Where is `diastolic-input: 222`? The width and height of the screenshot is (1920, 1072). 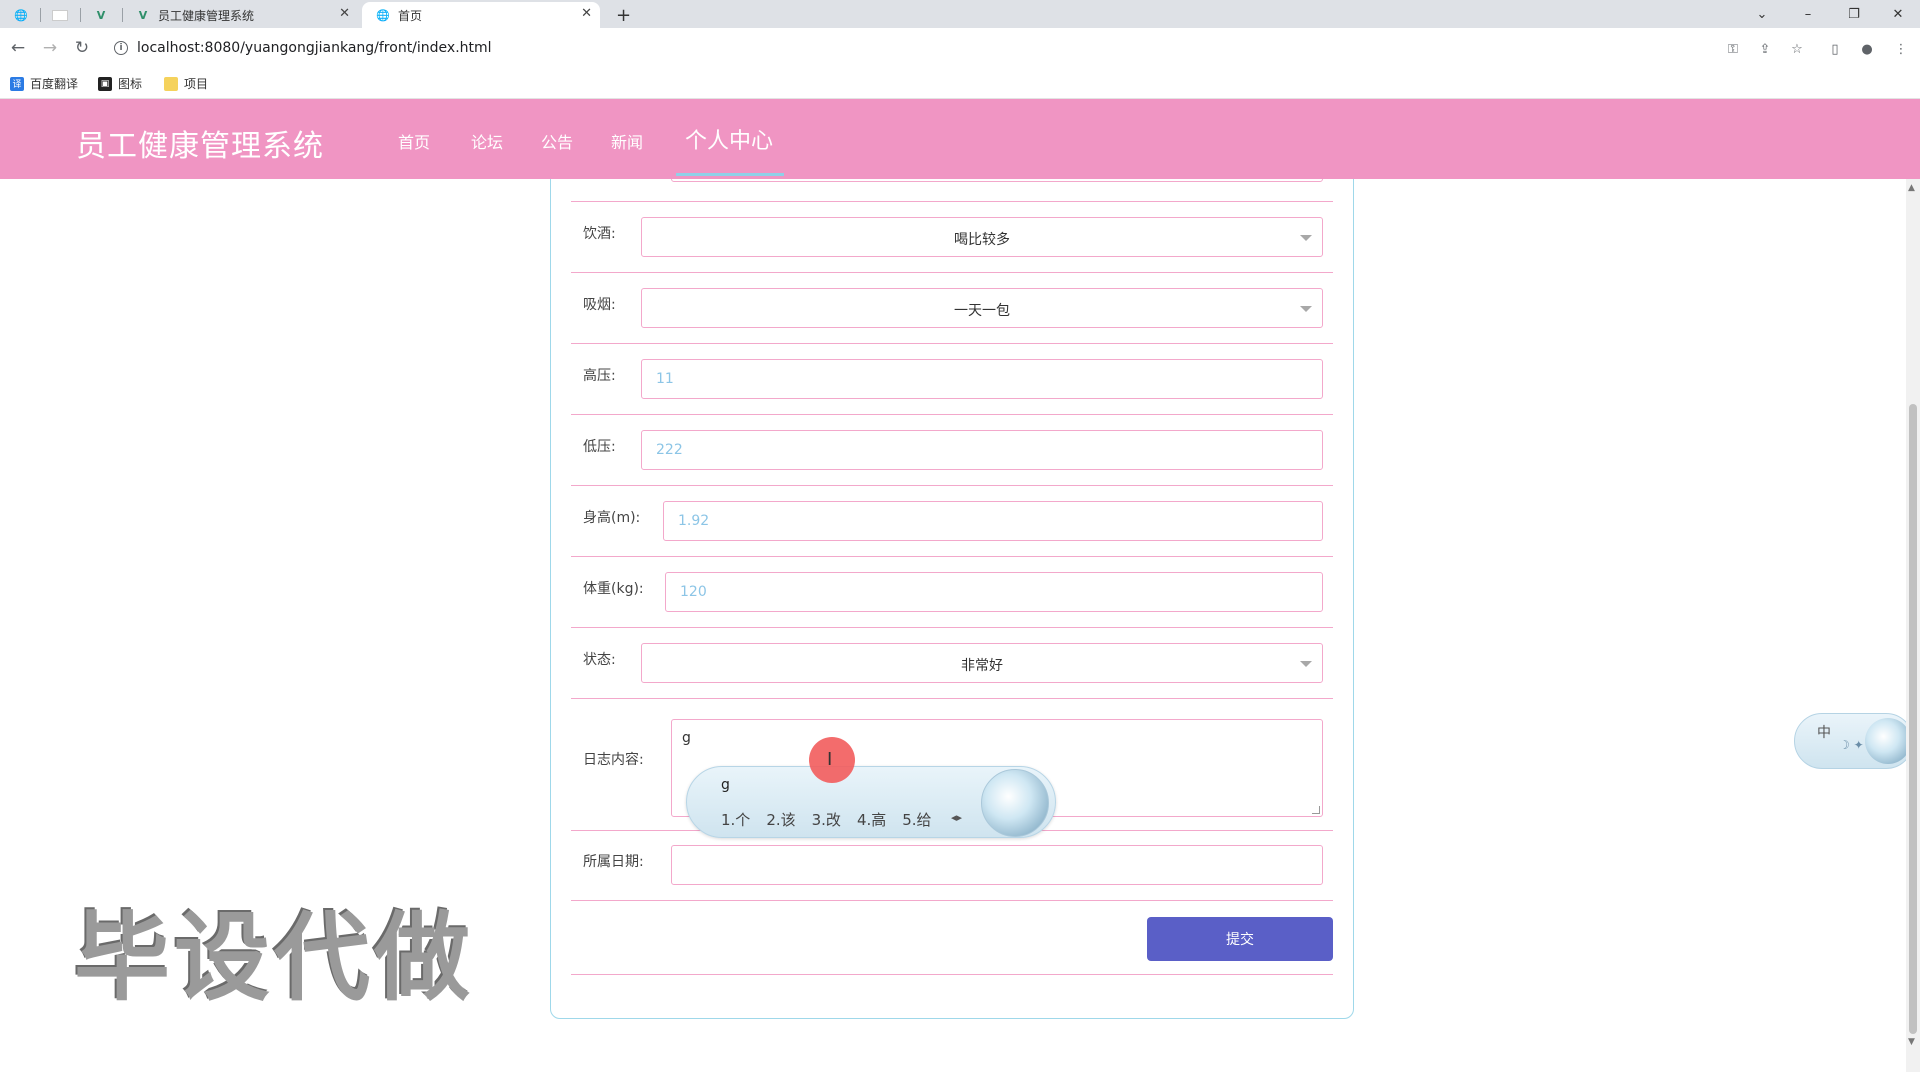
diastolic-input: 222 is located at coordinates (982, 450).